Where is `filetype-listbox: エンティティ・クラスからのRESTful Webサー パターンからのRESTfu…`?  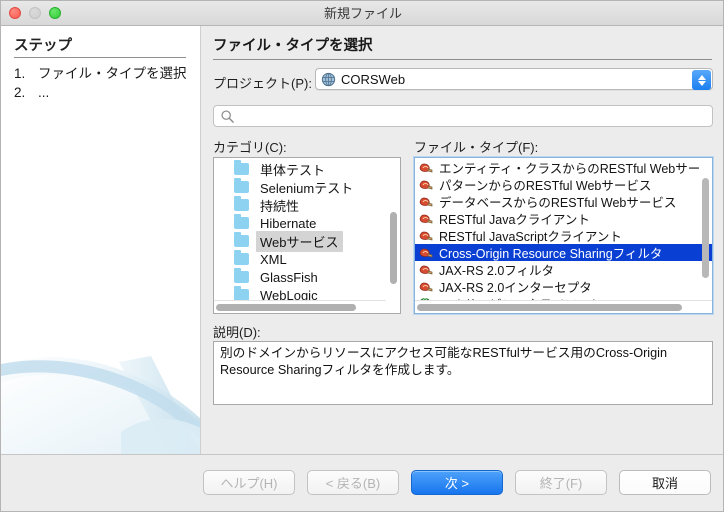
filetype-listbox: エンティティ・クラスからのRESTful Webサー パターンからのRESTfu… is located at coordinates (563, 235).